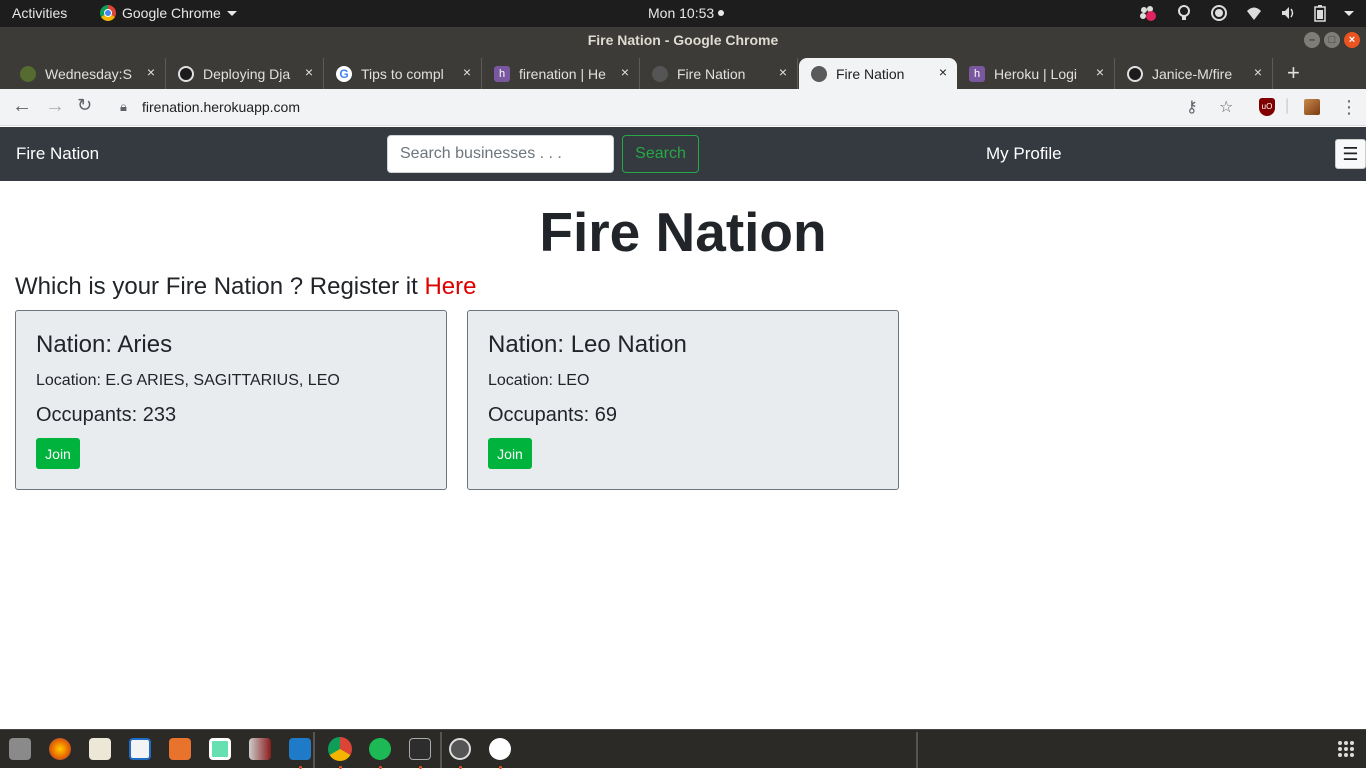 This screenshot has height=769, width=1366. What do you see at coordinates (216, 286) in the screenshot?
I see `tagline-text: Which is your Fire Nation ? Register it` at bounding box center [216, 286].